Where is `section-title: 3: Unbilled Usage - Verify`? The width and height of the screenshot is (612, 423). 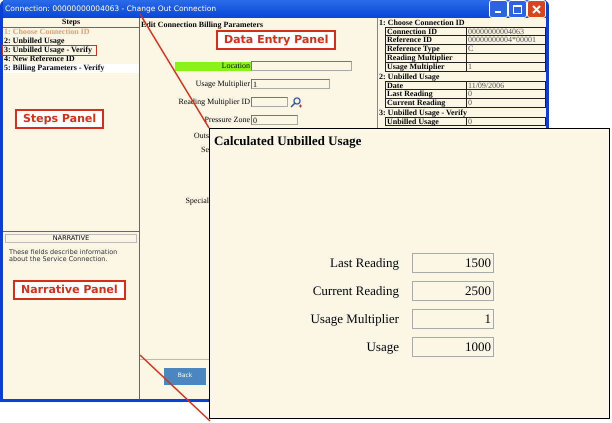
section-title: 3: Unbilled Usage - Verify is located at coordinates (423, 112).